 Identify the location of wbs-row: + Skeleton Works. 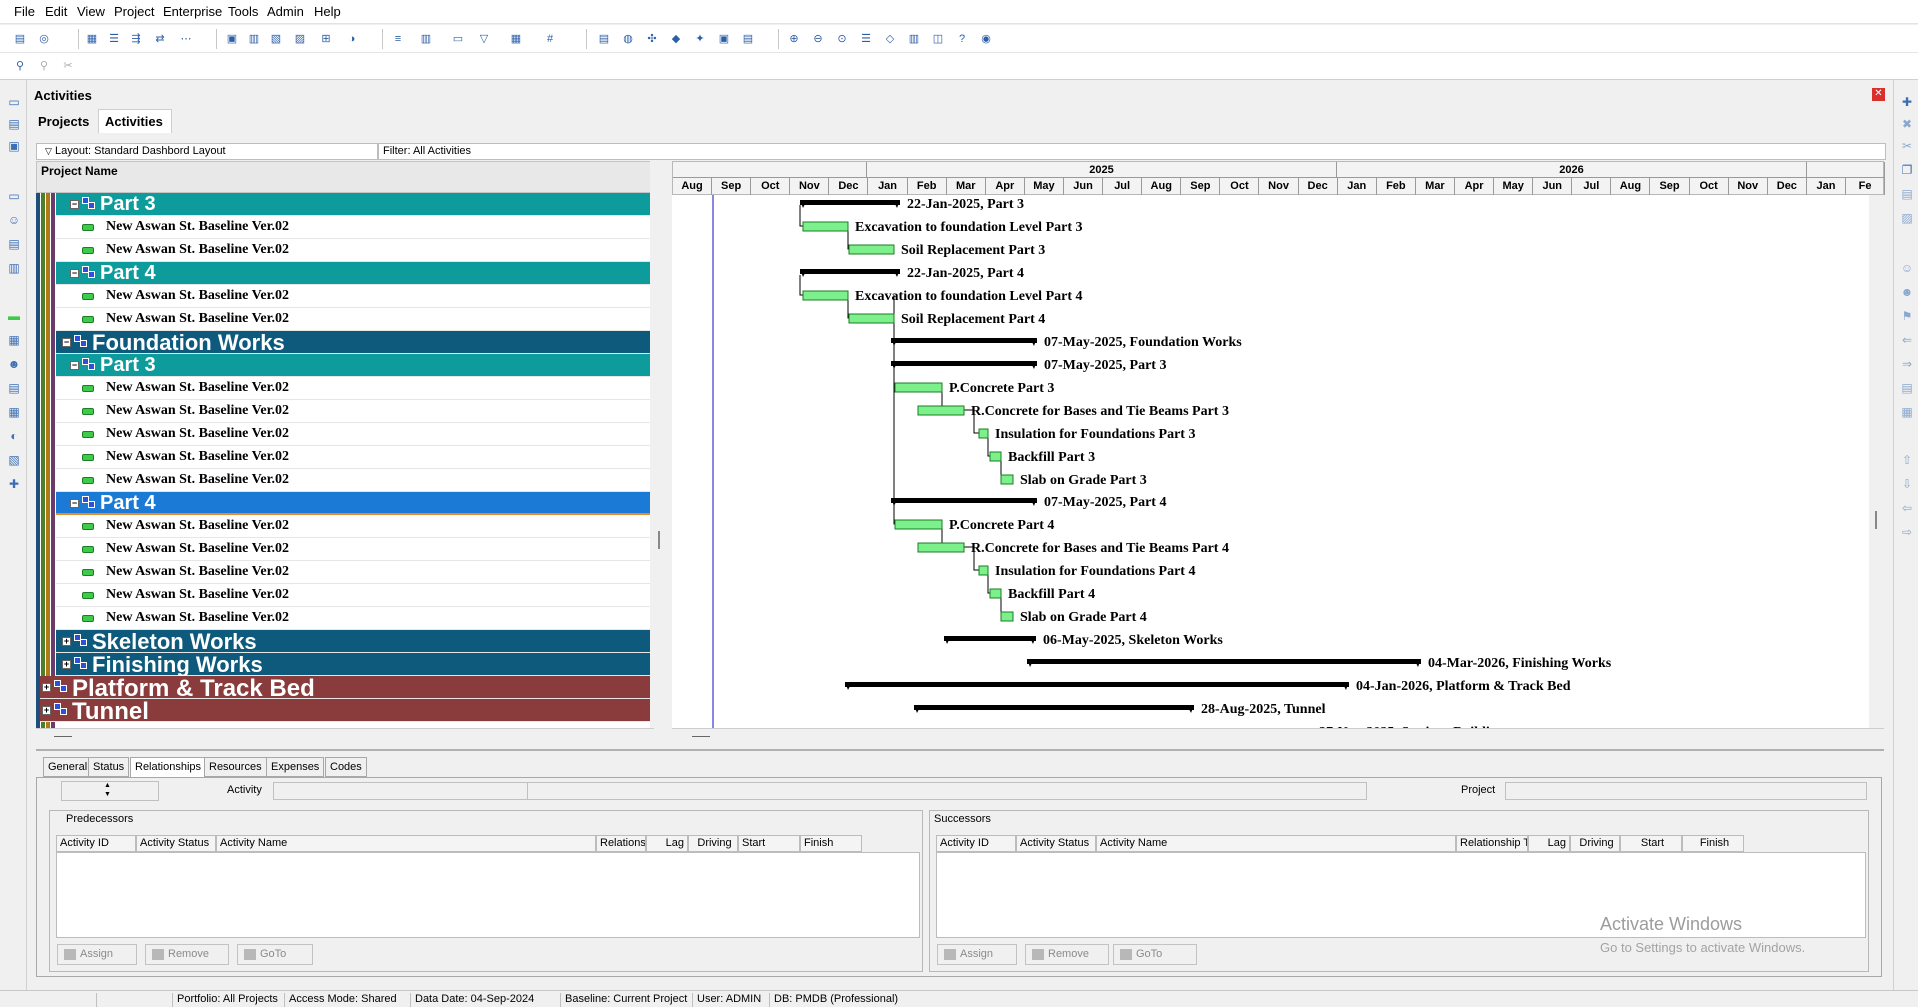
(353, 642).